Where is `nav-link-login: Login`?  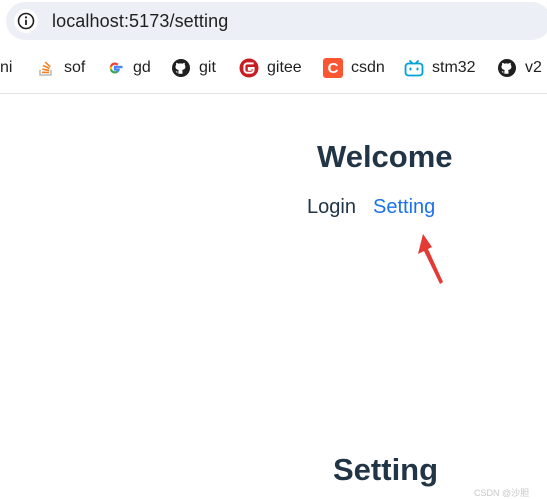 nav-link-login: Login is located at coordinates (331, 207).